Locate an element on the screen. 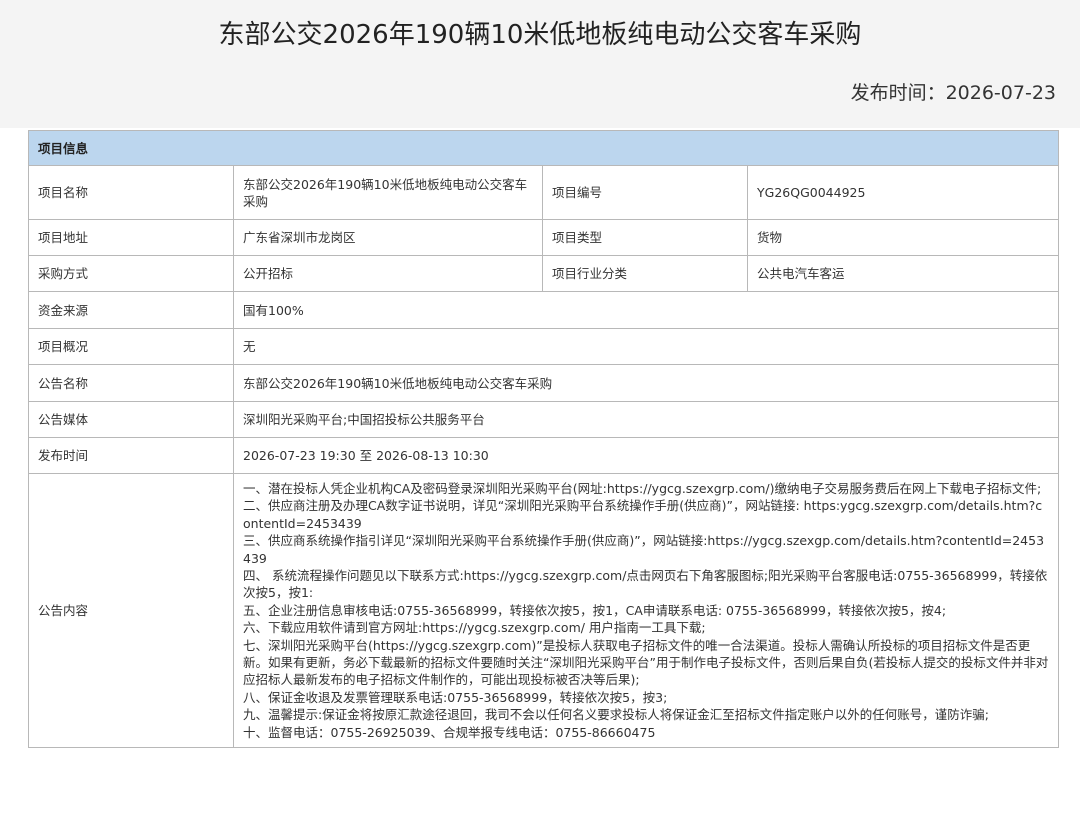 This screenshot has width=1080, height=813. table-row: 项目概况 无 is located at coordinates (544, 346).